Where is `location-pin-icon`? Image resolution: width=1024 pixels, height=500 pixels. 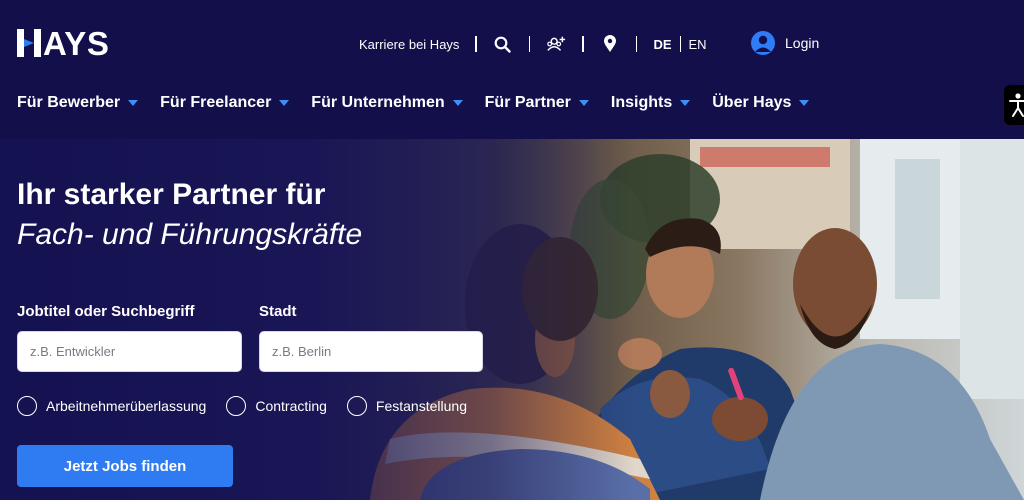 location-pin-icon is located at coordinates (610, 44).